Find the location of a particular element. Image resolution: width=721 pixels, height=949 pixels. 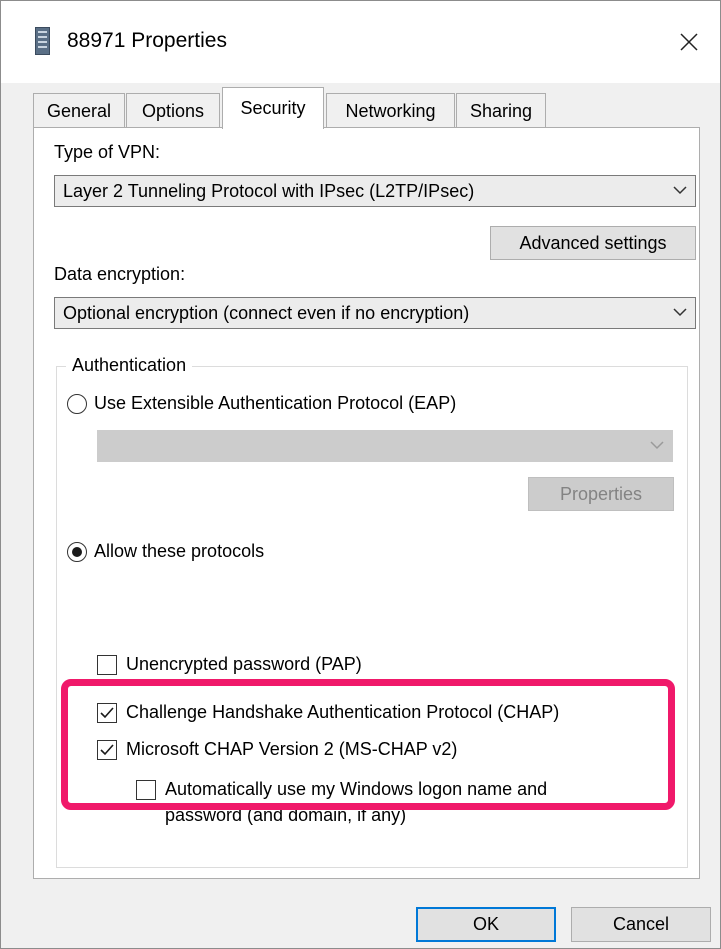

tab-security: Security is located at coordinates (273, 108).